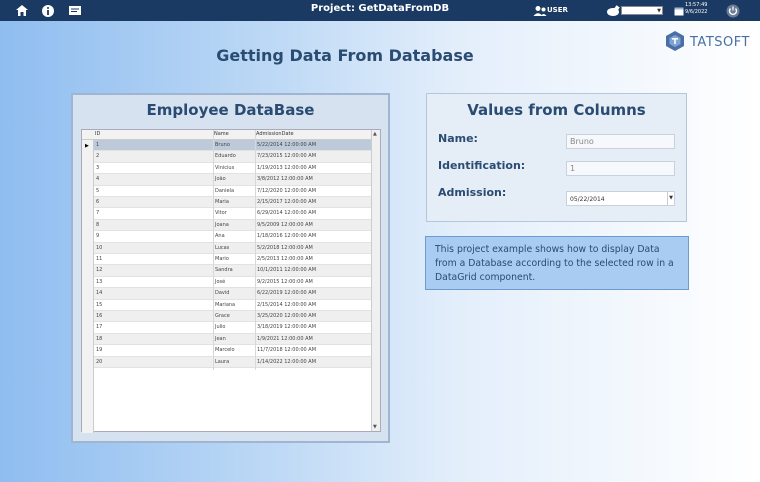 The height and width of the screenshot is (482, 760). I want to click on table-row: 5 Daniela 7/12/2020 12:00:00 AM, so click(233, 191).